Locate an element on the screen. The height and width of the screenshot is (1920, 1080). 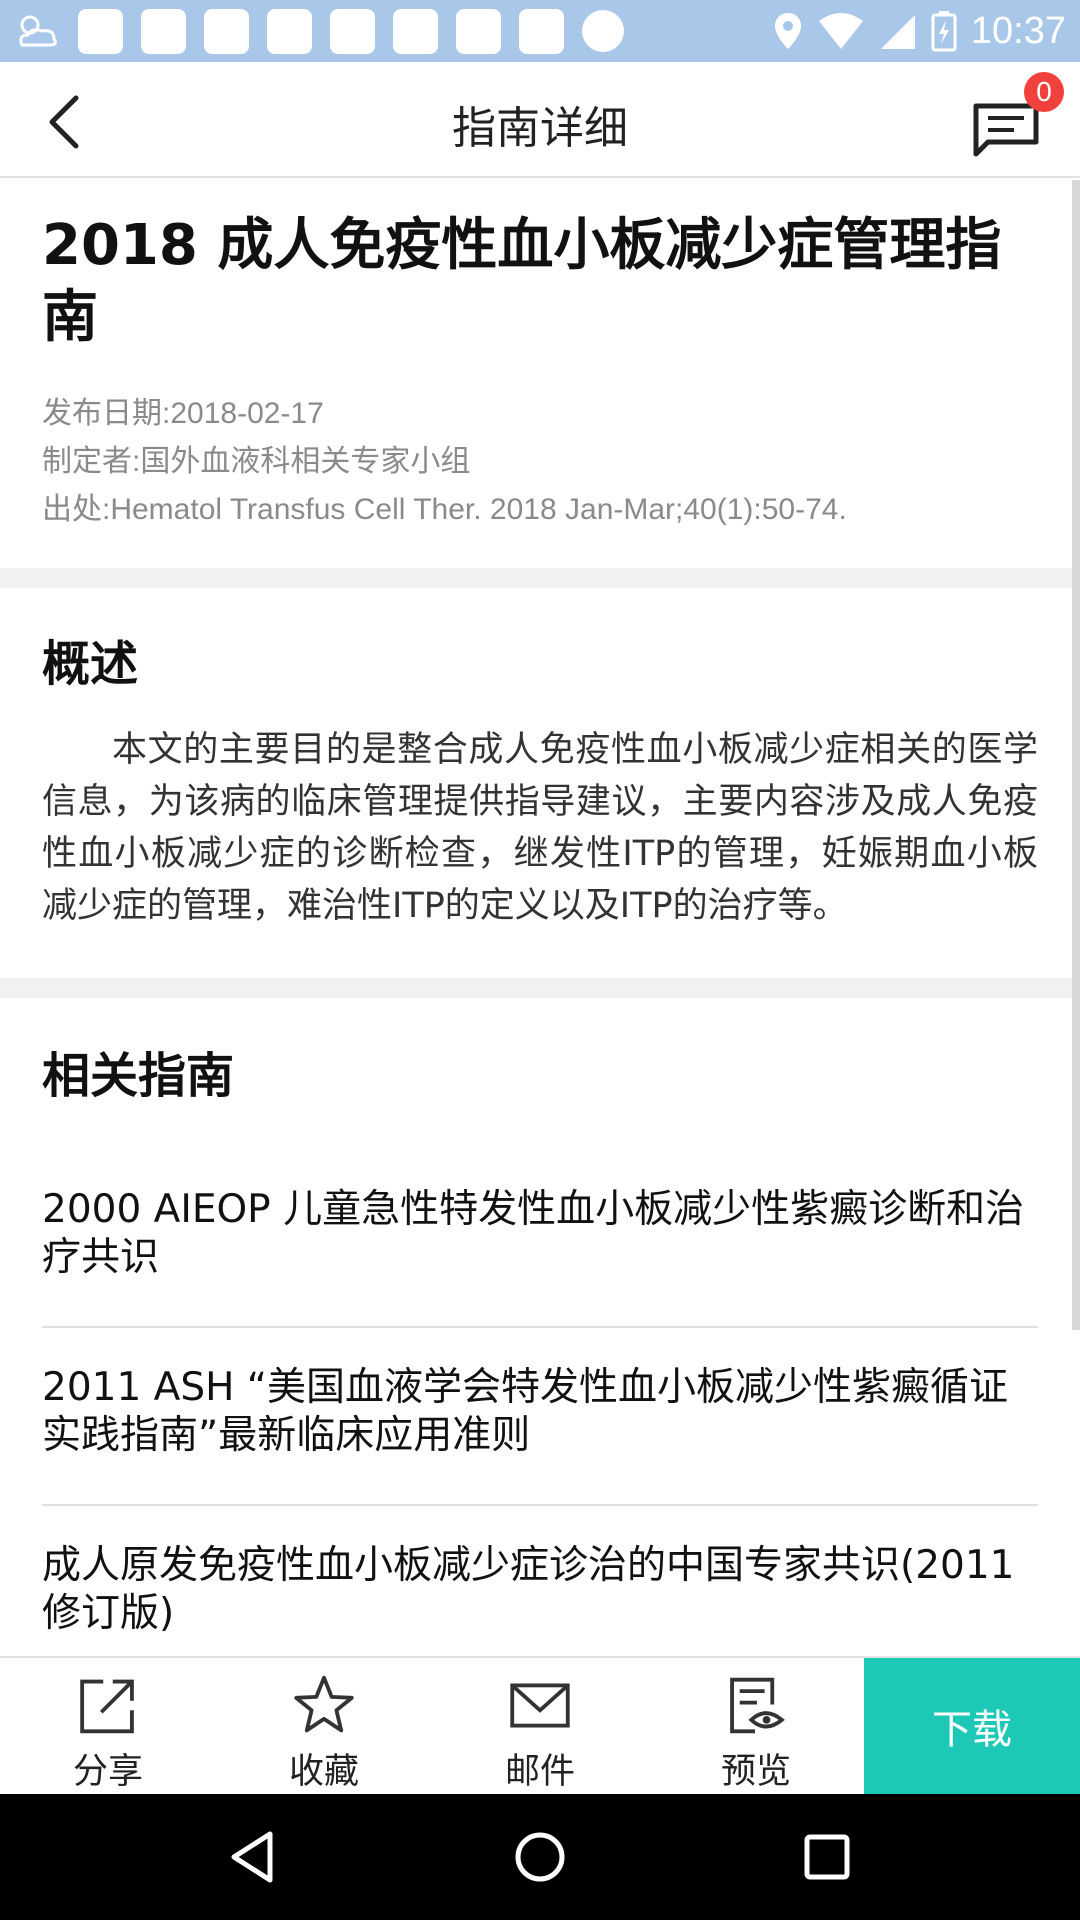
bottom-toolbar: 分享 收藏 邮件 预览 下载 is located at coordinates (540, 1725).